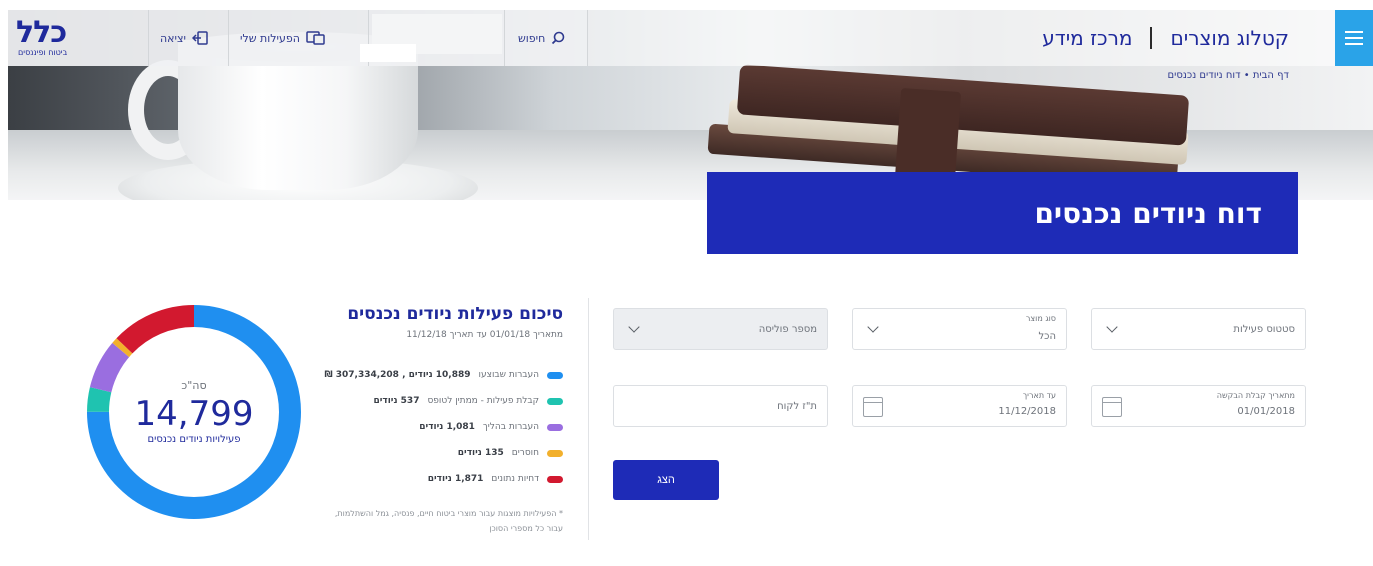  What do you see at coordinates (532, 38) in the screenshot?
I see `search-label: חיפוש` at bounding box center [532, 38].